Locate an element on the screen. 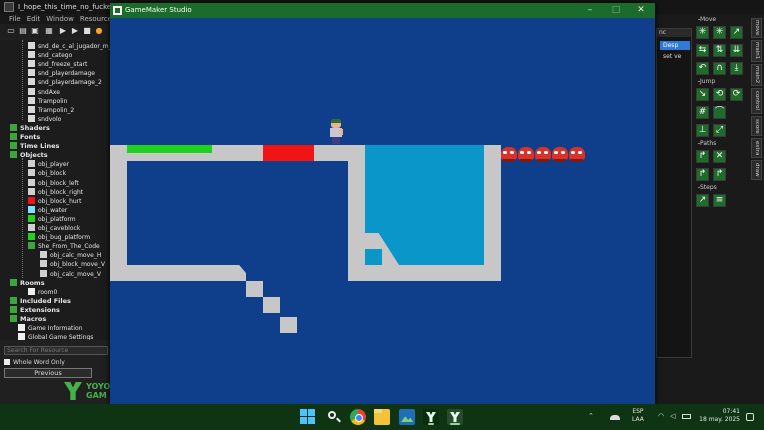 The width and height of the screenshot is (764, 430). speed-horizontal-icon: ⇆ is located at coordinates (702, 50).